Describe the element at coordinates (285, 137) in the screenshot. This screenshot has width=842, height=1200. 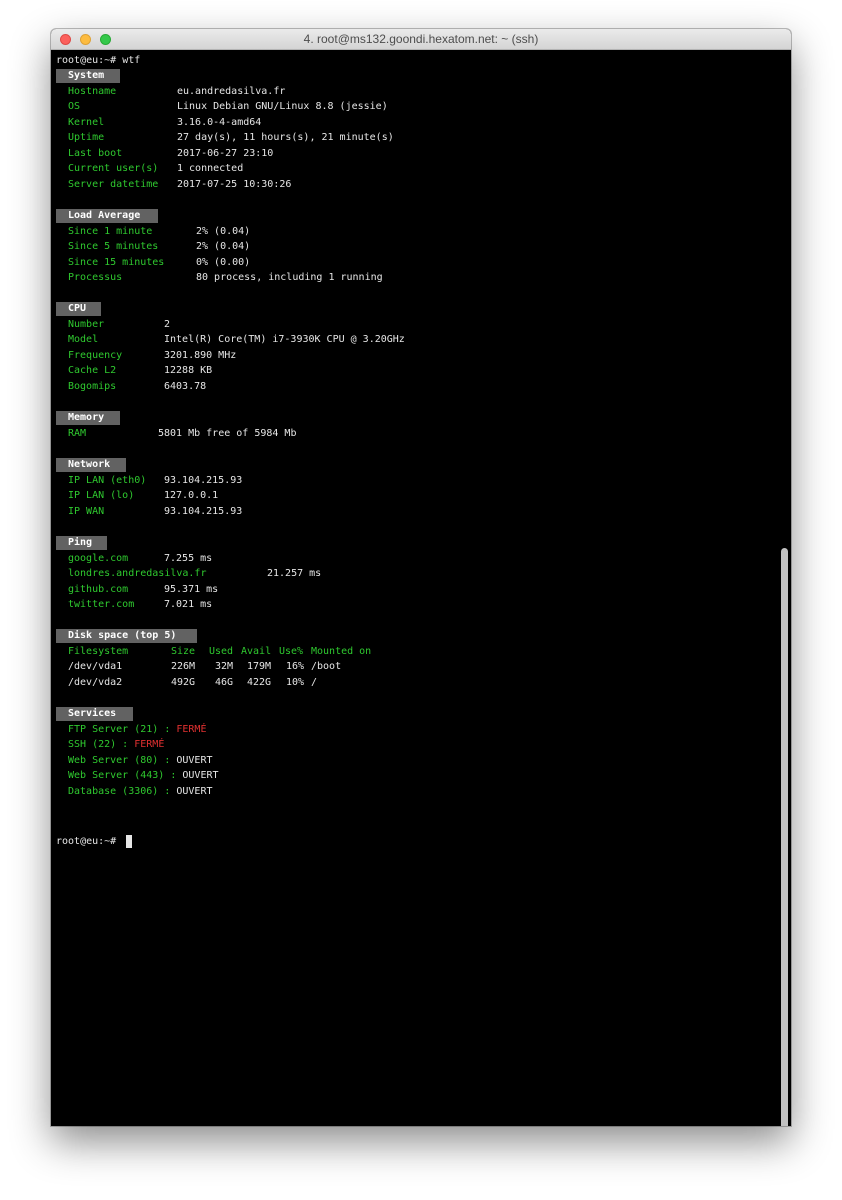
I see `system-value: 27 day(s), 11 hours(s), 21 minute(s)` at that location.